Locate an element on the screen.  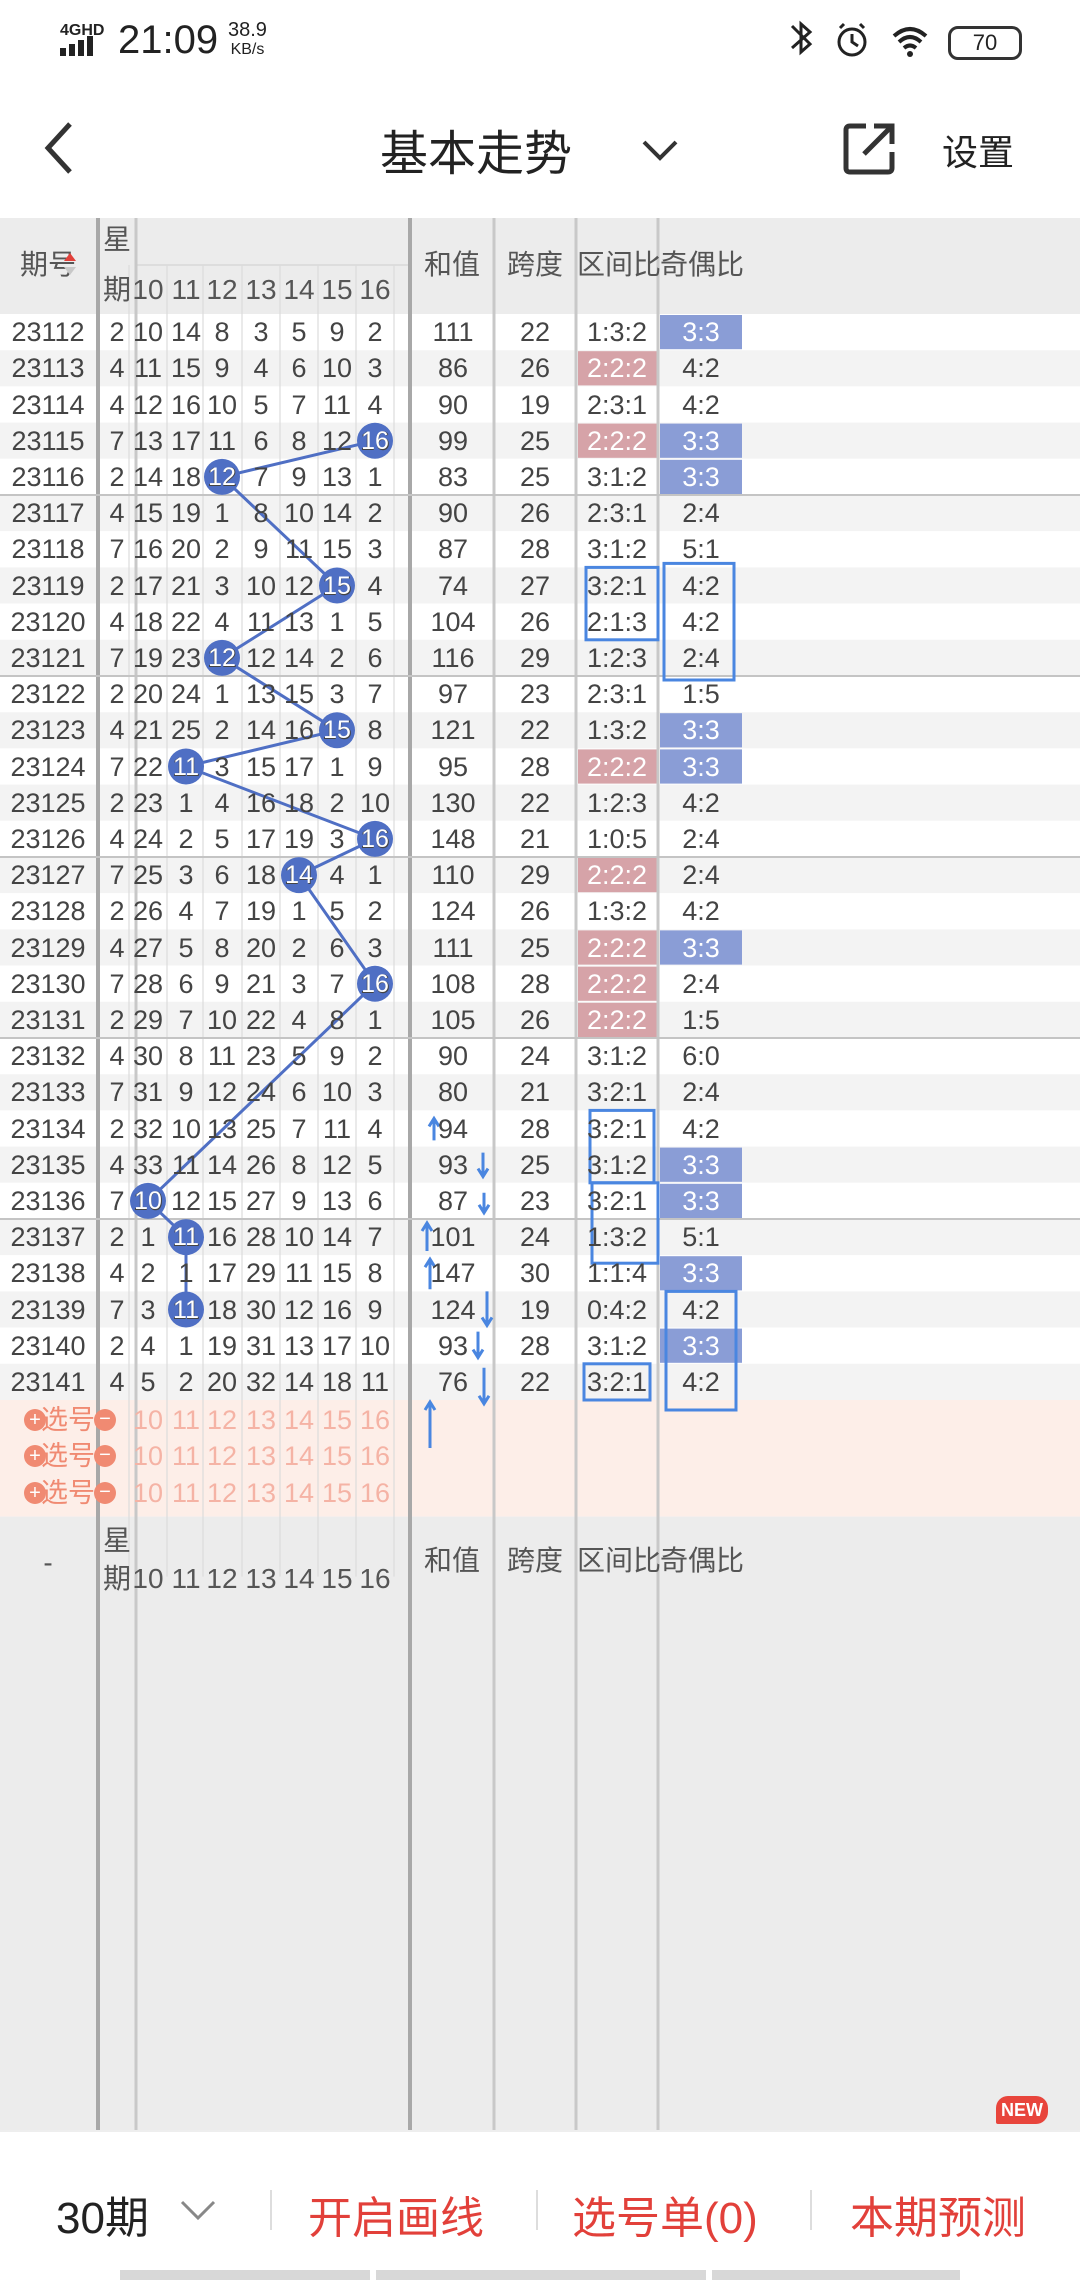
sum-cell: 116 is located at coordinates (453, 657).